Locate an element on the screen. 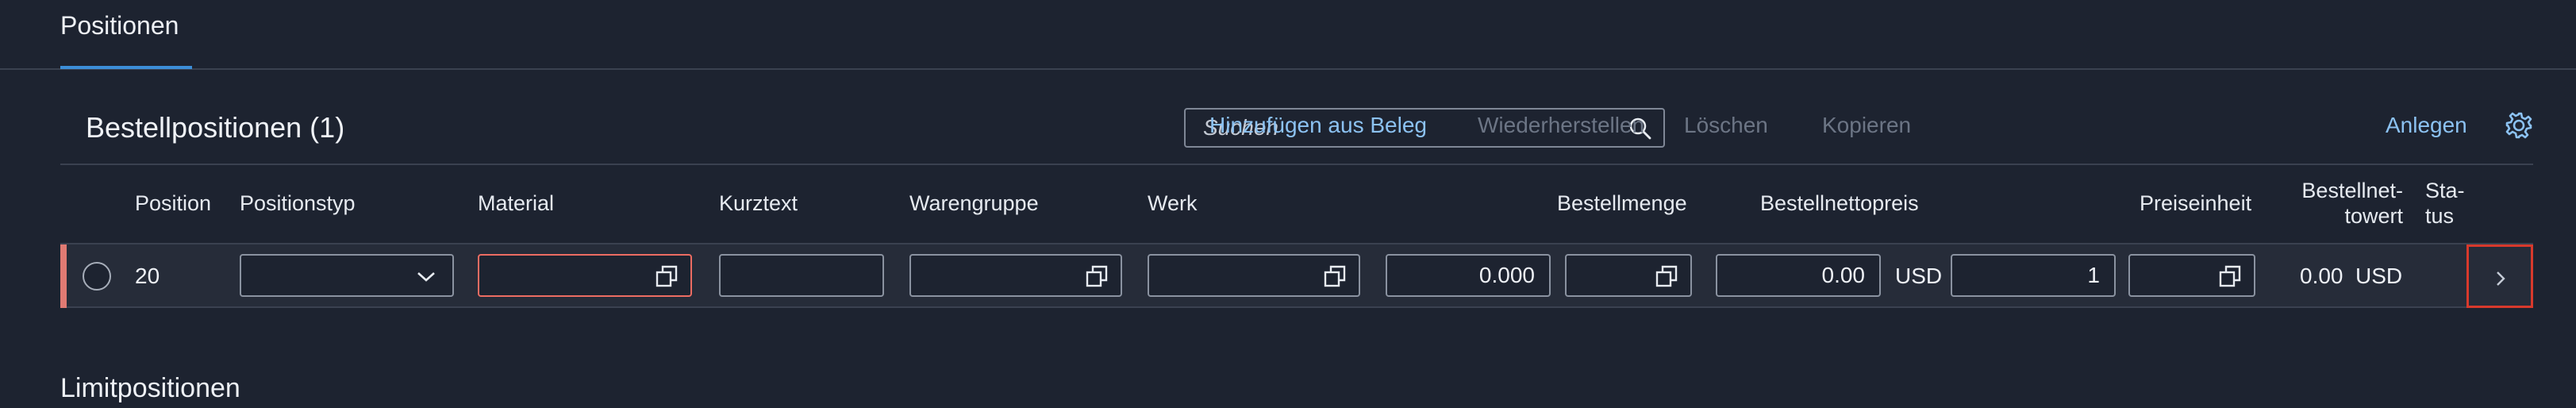 This screenshot has height=408, width=2576. column-header-status-line2: tus is located at coordinates (2440, 216).